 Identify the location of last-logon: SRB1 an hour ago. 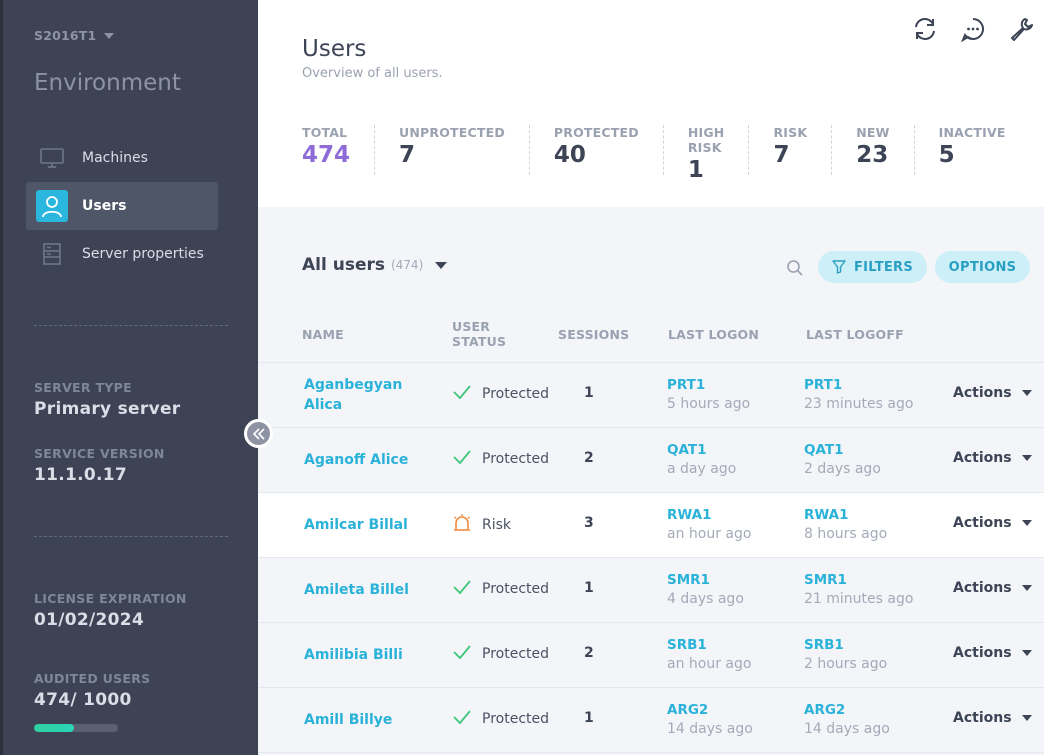
(709, 655).